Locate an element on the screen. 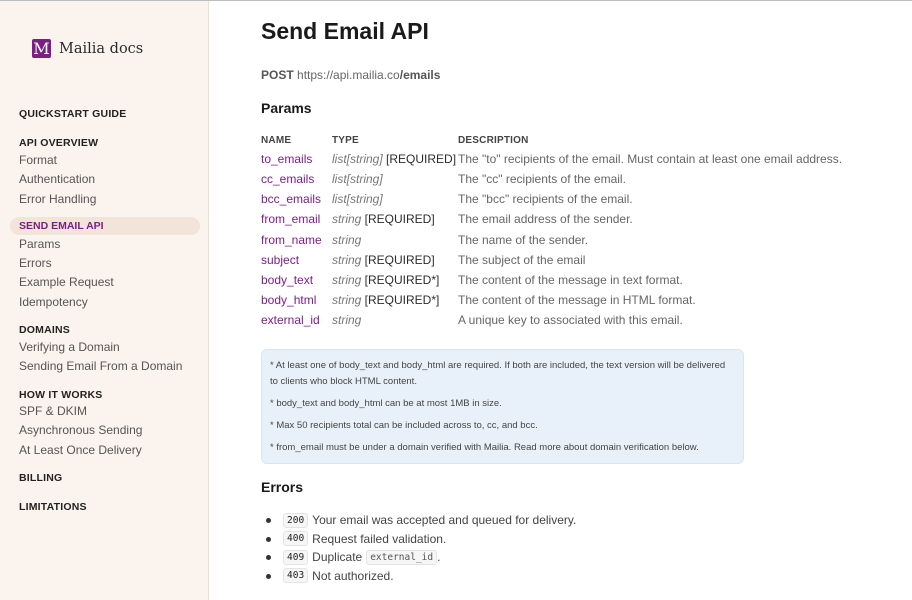 The image size is (912, 600). error-description: Duplicate is located at coordinates (337, 557).